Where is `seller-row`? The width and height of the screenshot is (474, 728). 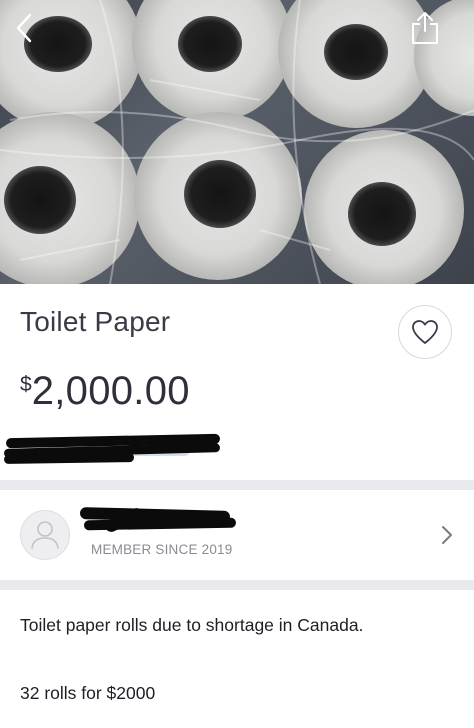 seller-row is located at coordinates (237, 535).